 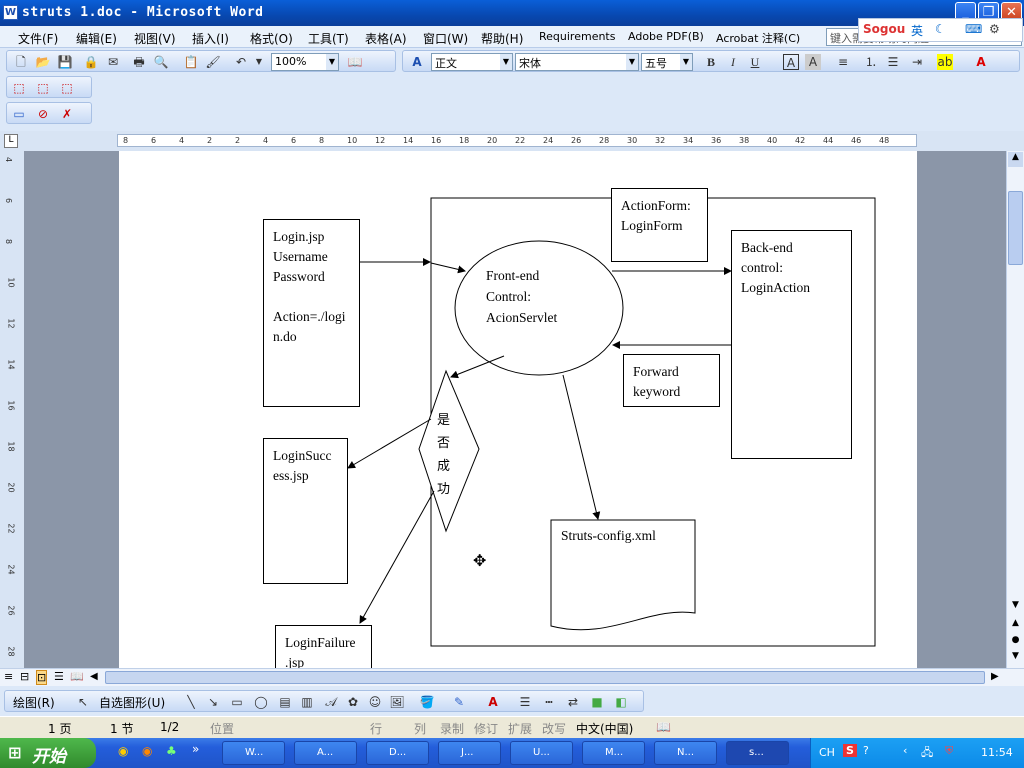 What do you see at coordinates (758, 38) in the screenshot?
I see `menu-acrobat-comments: Acrobat 注释(C)` at bounding box center [758, 38].